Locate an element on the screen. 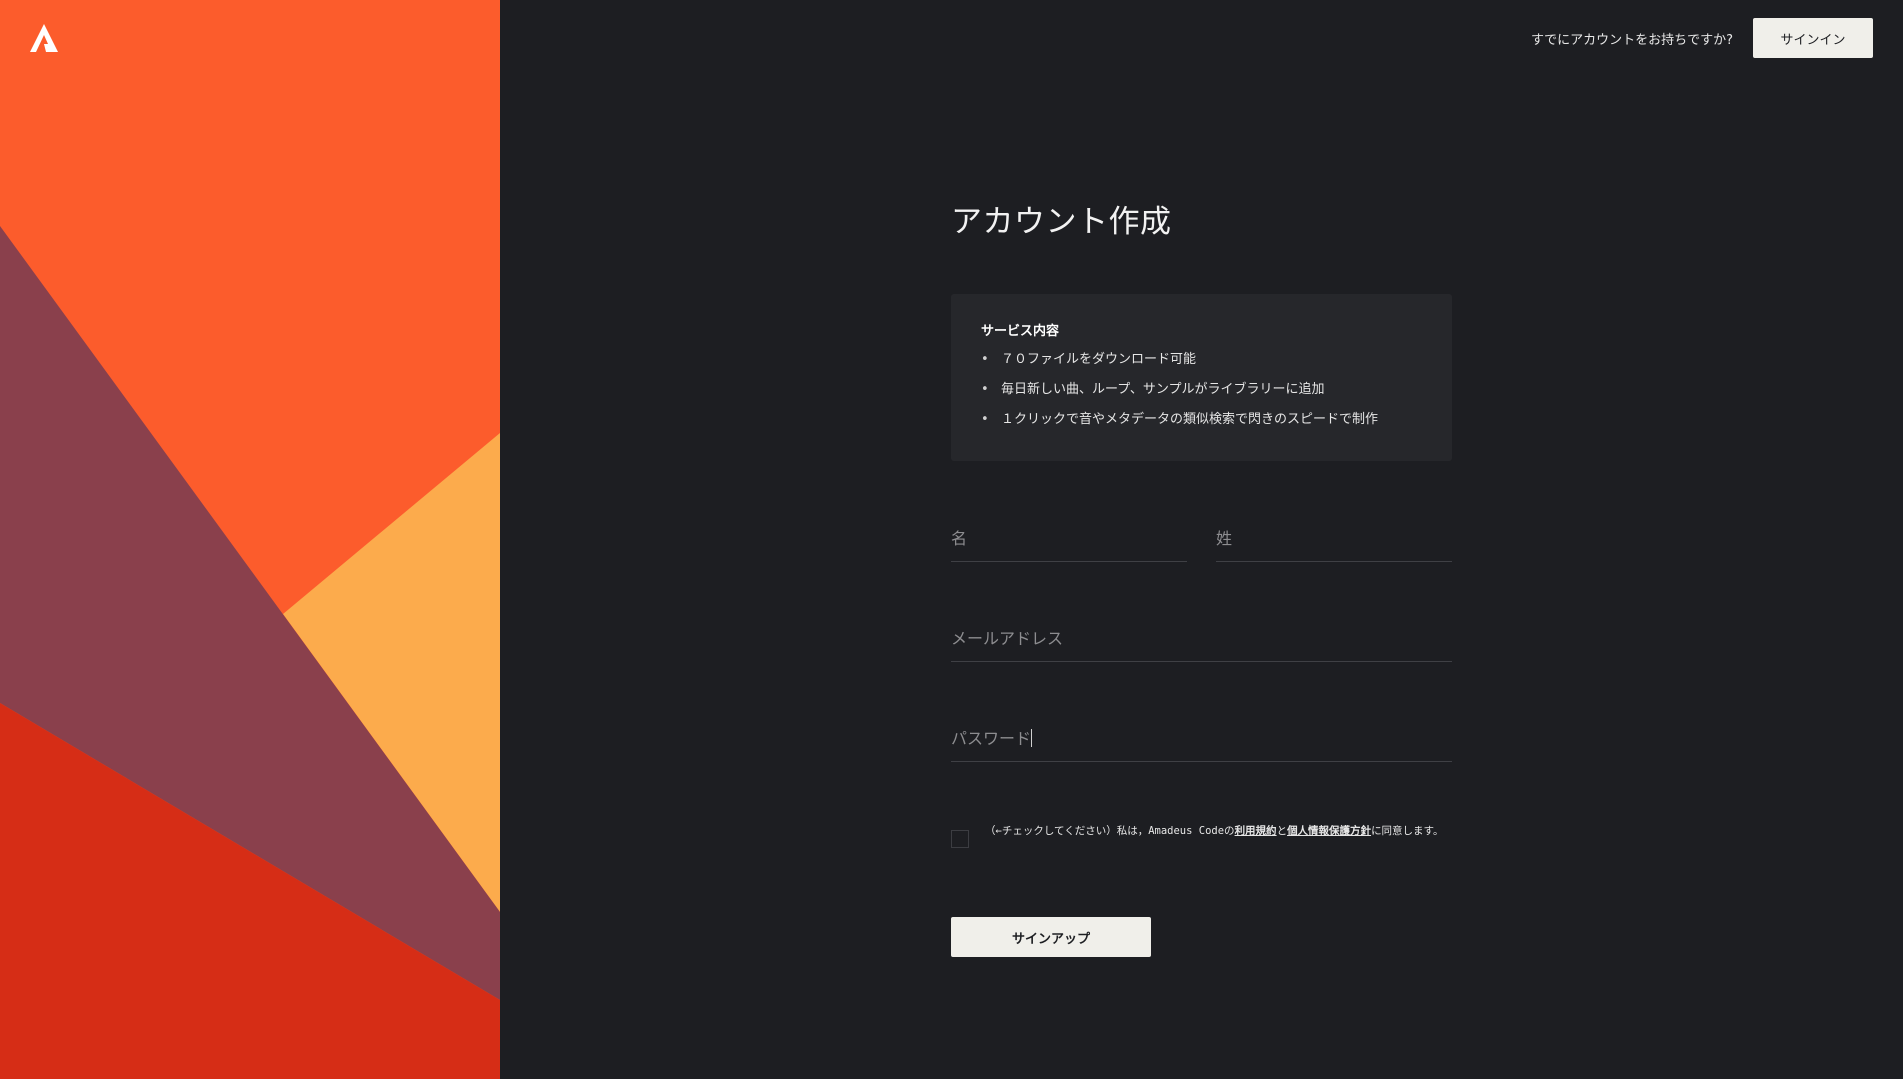 Image resolution: width=1903 pixels, height=1079 pixels. first-name-field is located at coordinates (1069, 538).